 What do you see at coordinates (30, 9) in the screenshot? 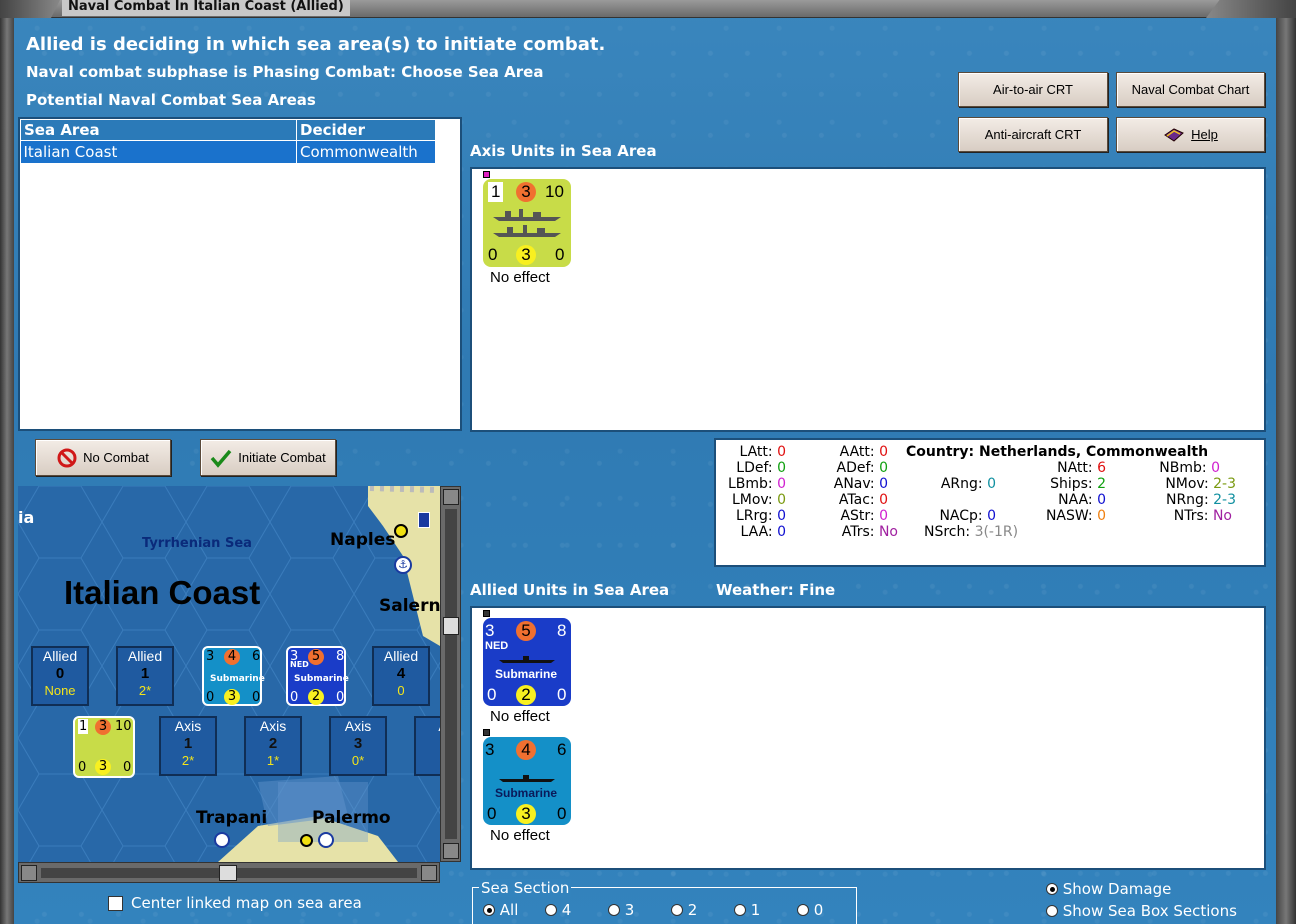
I see `title-bar-left-ornament` at bounding box center [30, 9].